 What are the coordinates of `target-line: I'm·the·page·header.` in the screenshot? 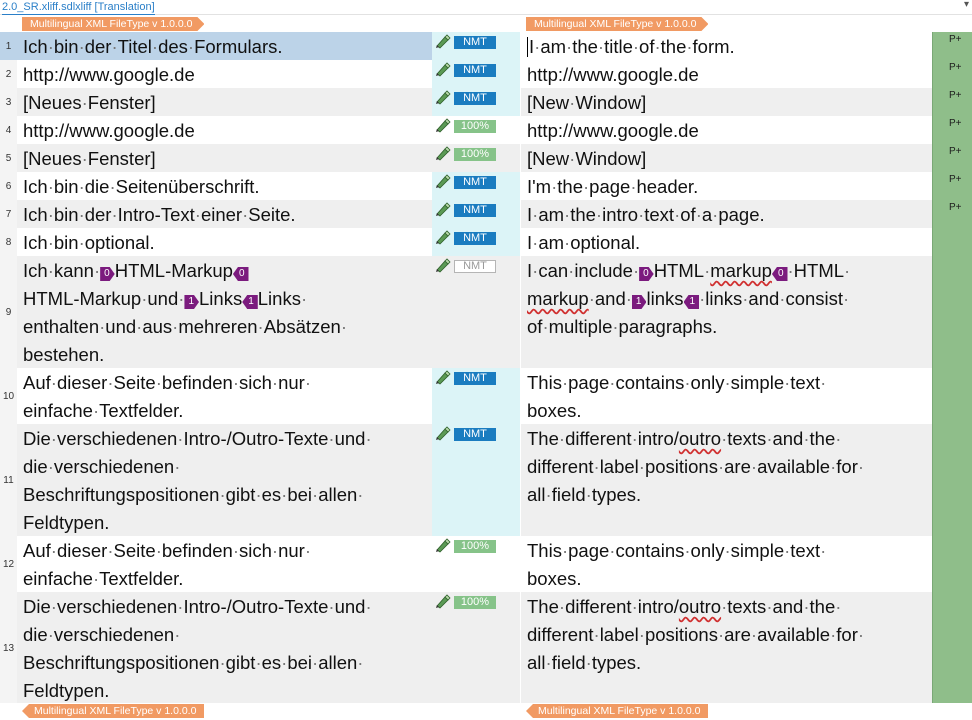 It's located at (613, 186).